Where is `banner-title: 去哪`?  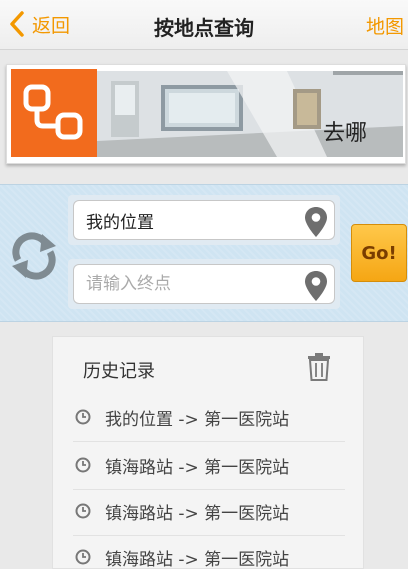 banner-title: 去哪 is located at coordinates (344, 133).